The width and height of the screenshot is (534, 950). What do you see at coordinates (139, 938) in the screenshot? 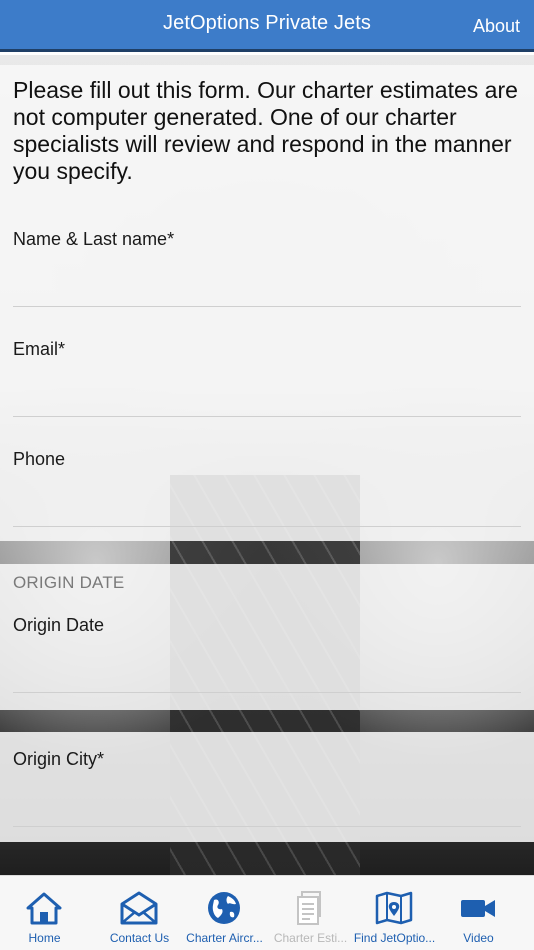
I see `tab-contact-us-label: Contact Us` at bounding box center [139, 938].